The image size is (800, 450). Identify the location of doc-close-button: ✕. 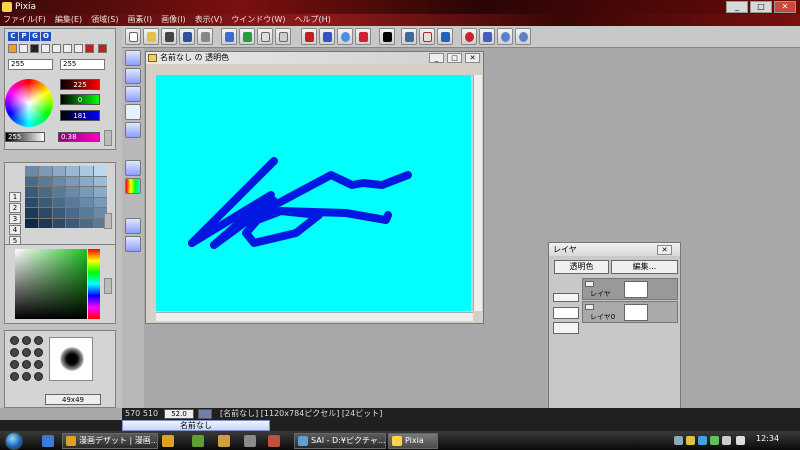
(472, 58).